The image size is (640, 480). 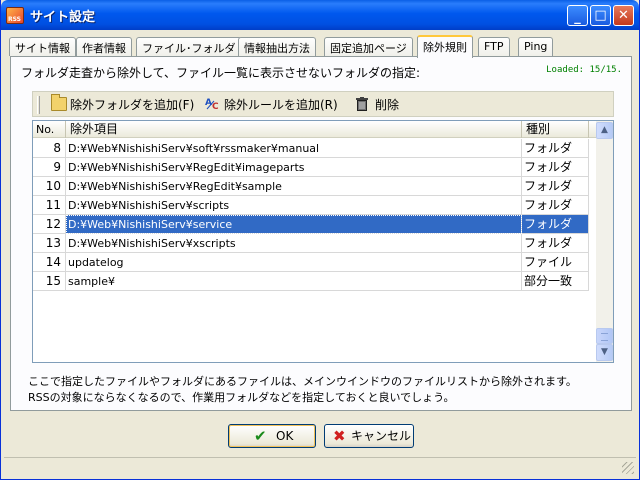 I want to click on vertical-scrollbar: ▲ ▼, so click(x=604, y=241).